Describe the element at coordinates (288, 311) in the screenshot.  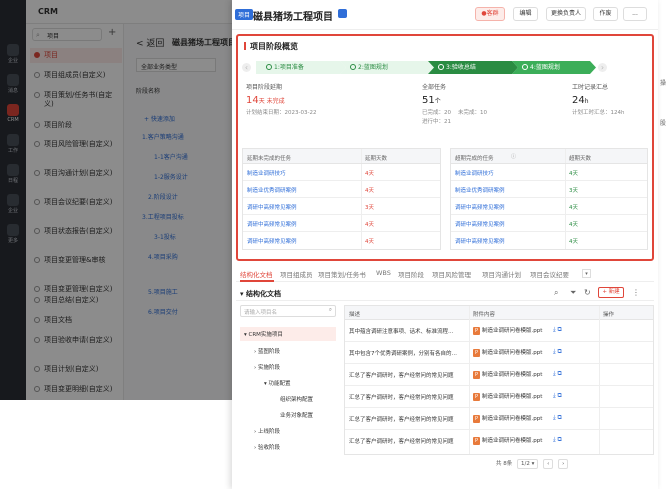
I see `tree-search-input: 请输入项目名 ⌕` at that location.